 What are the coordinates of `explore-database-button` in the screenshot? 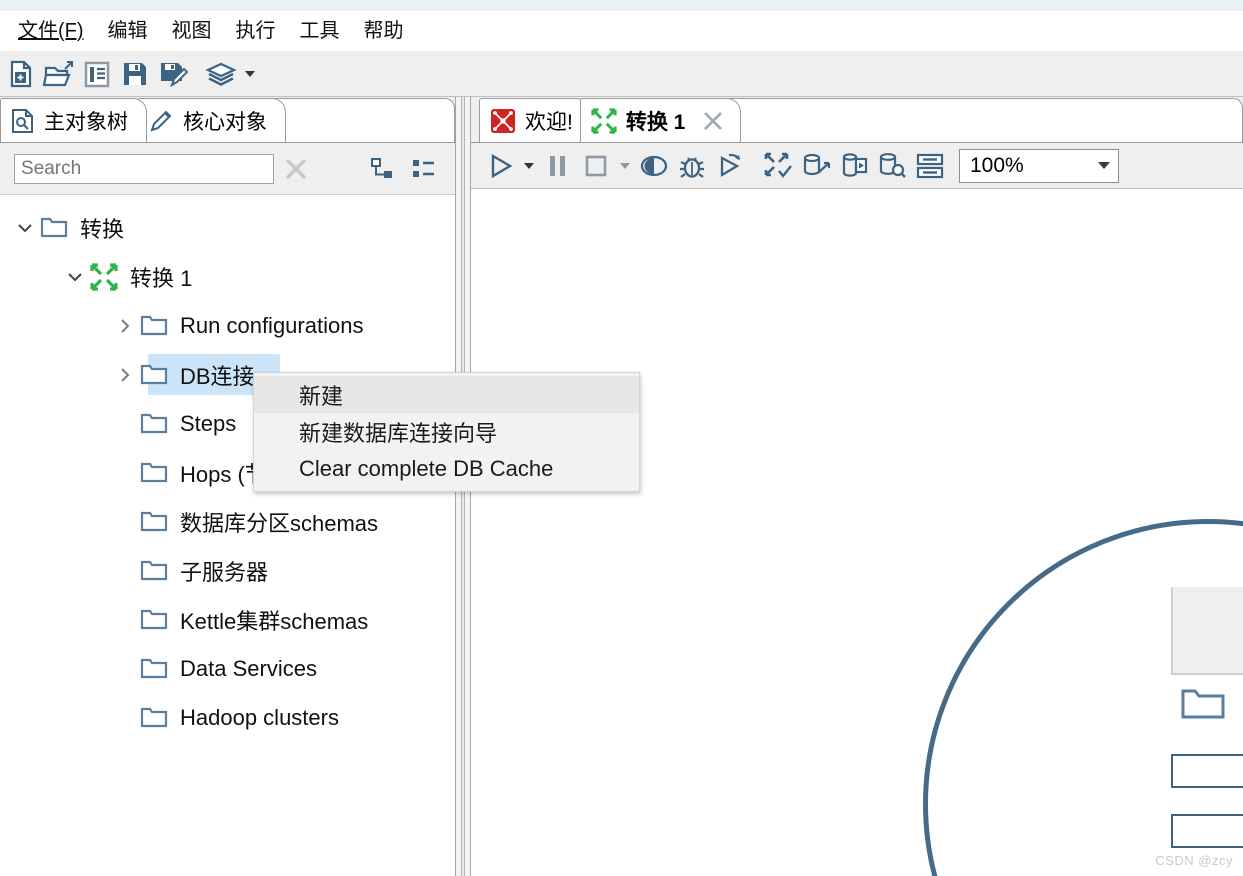 It's located at (892, 166).